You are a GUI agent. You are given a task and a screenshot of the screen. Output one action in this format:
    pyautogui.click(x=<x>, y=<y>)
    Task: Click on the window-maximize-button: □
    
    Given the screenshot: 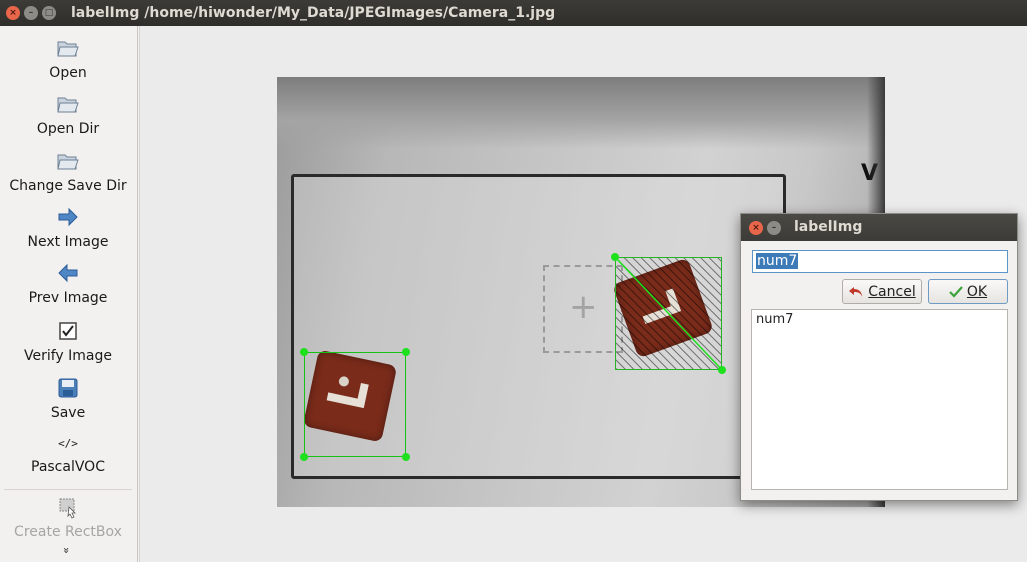 What is the action you would take?
    pyautogui.click(x=49, y=13)
    